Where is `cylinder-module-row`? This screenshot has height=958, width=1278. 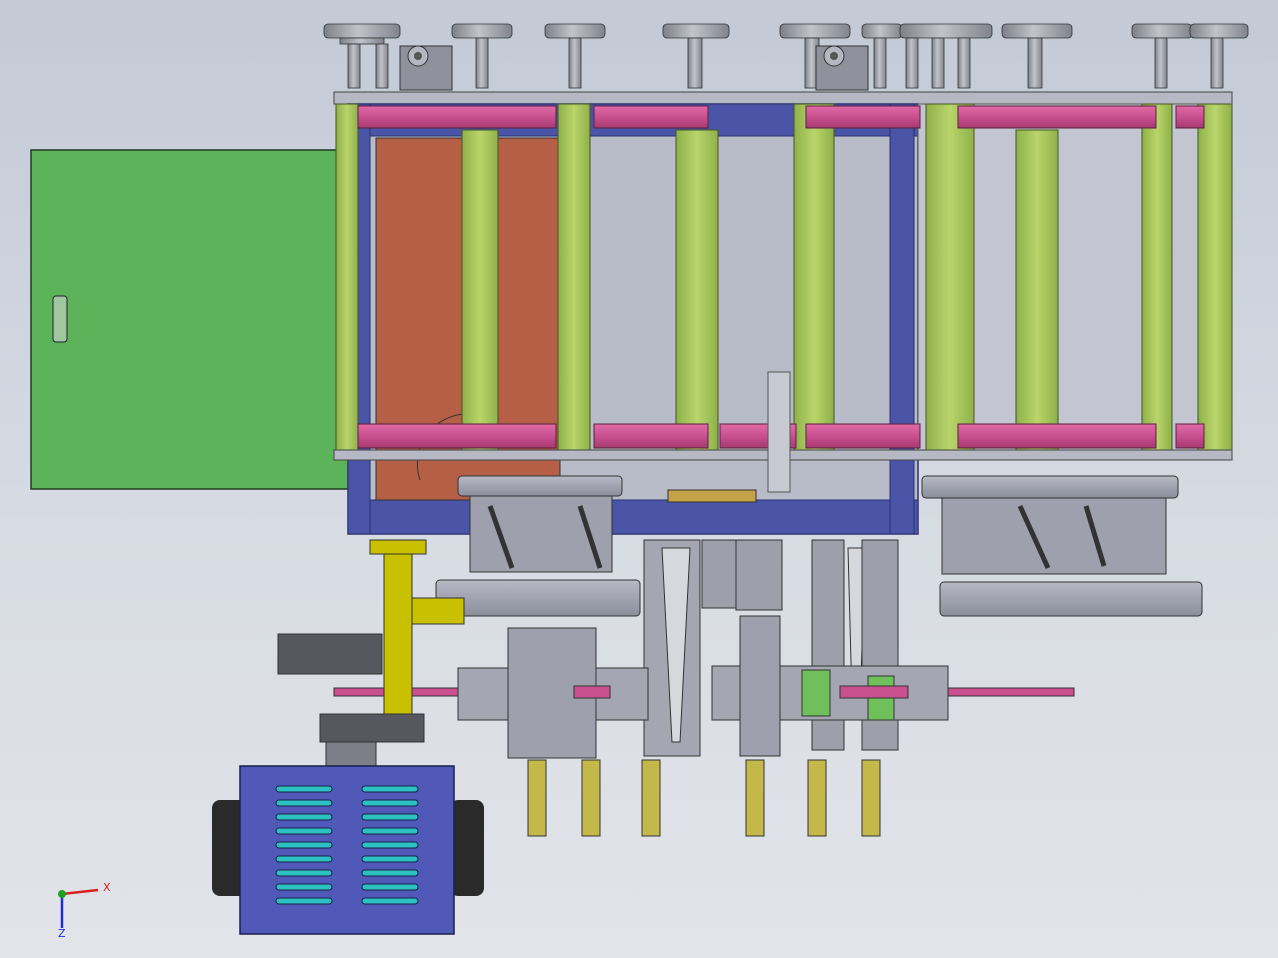
cylinder-module-row is located at coordinates (704, 687).